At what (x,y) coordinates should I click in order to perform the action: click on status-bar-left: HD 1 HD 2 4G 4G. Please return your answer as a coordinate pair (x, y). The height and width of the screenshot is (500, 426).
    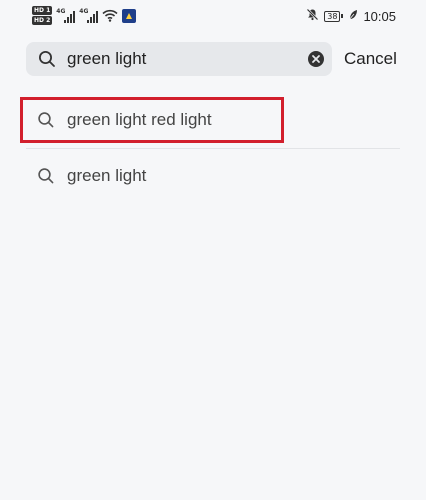
    Looking at the image, I should click on (84, 15).